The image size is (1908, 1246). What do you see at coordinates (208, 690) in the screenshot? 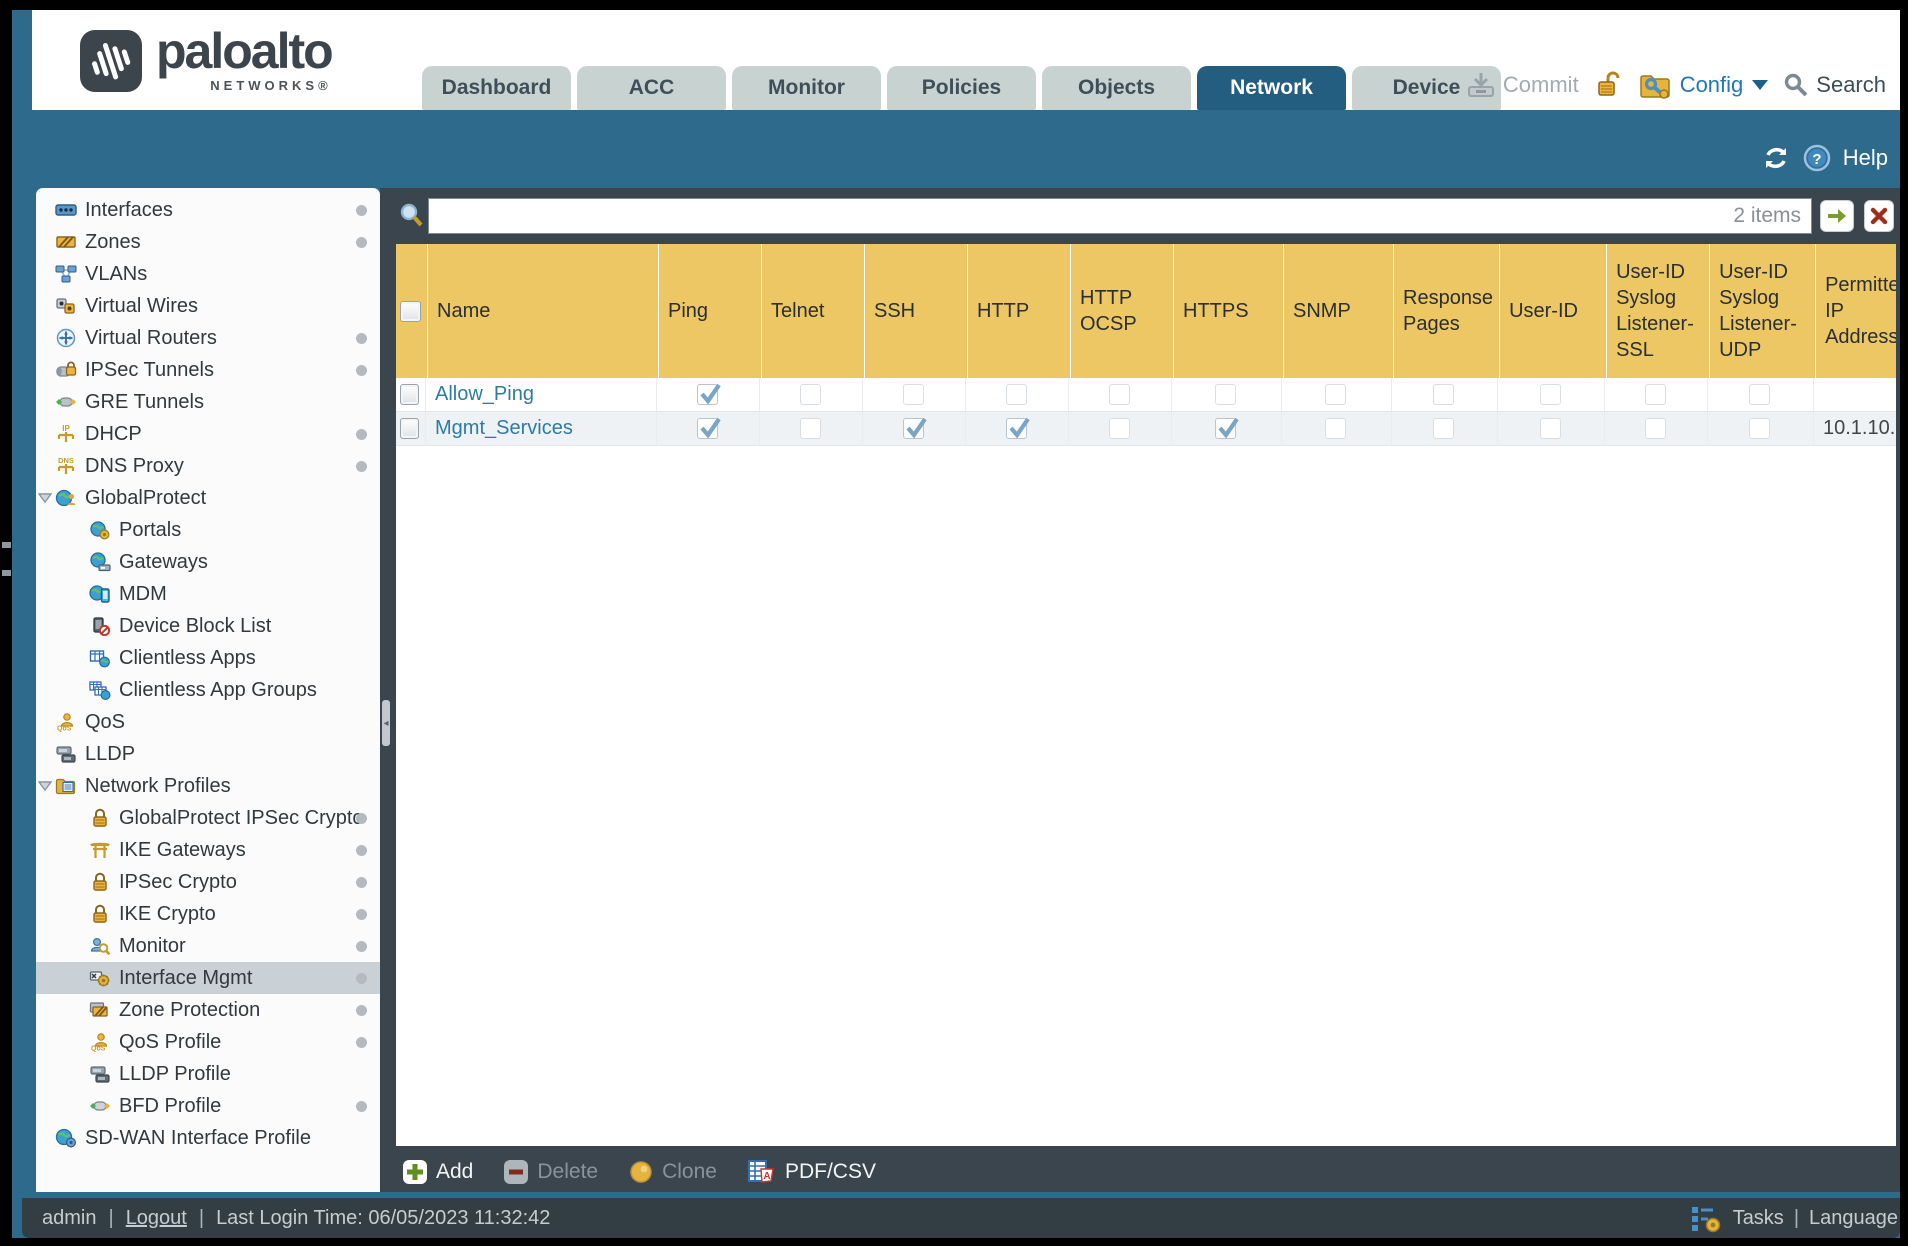
I see `sidebar-item-clientless-app-groups: Clientless App Groups` at bounding box center [208, 690].